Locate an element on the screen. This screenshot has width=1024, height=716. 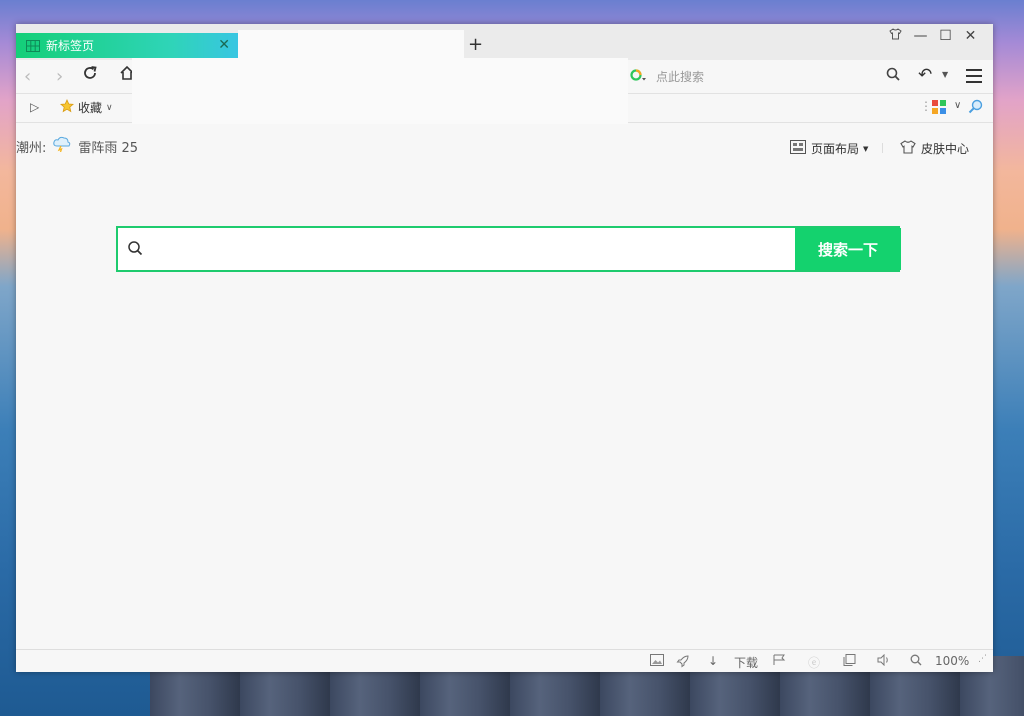
shirt-icon is located at coordinates (908, 148).